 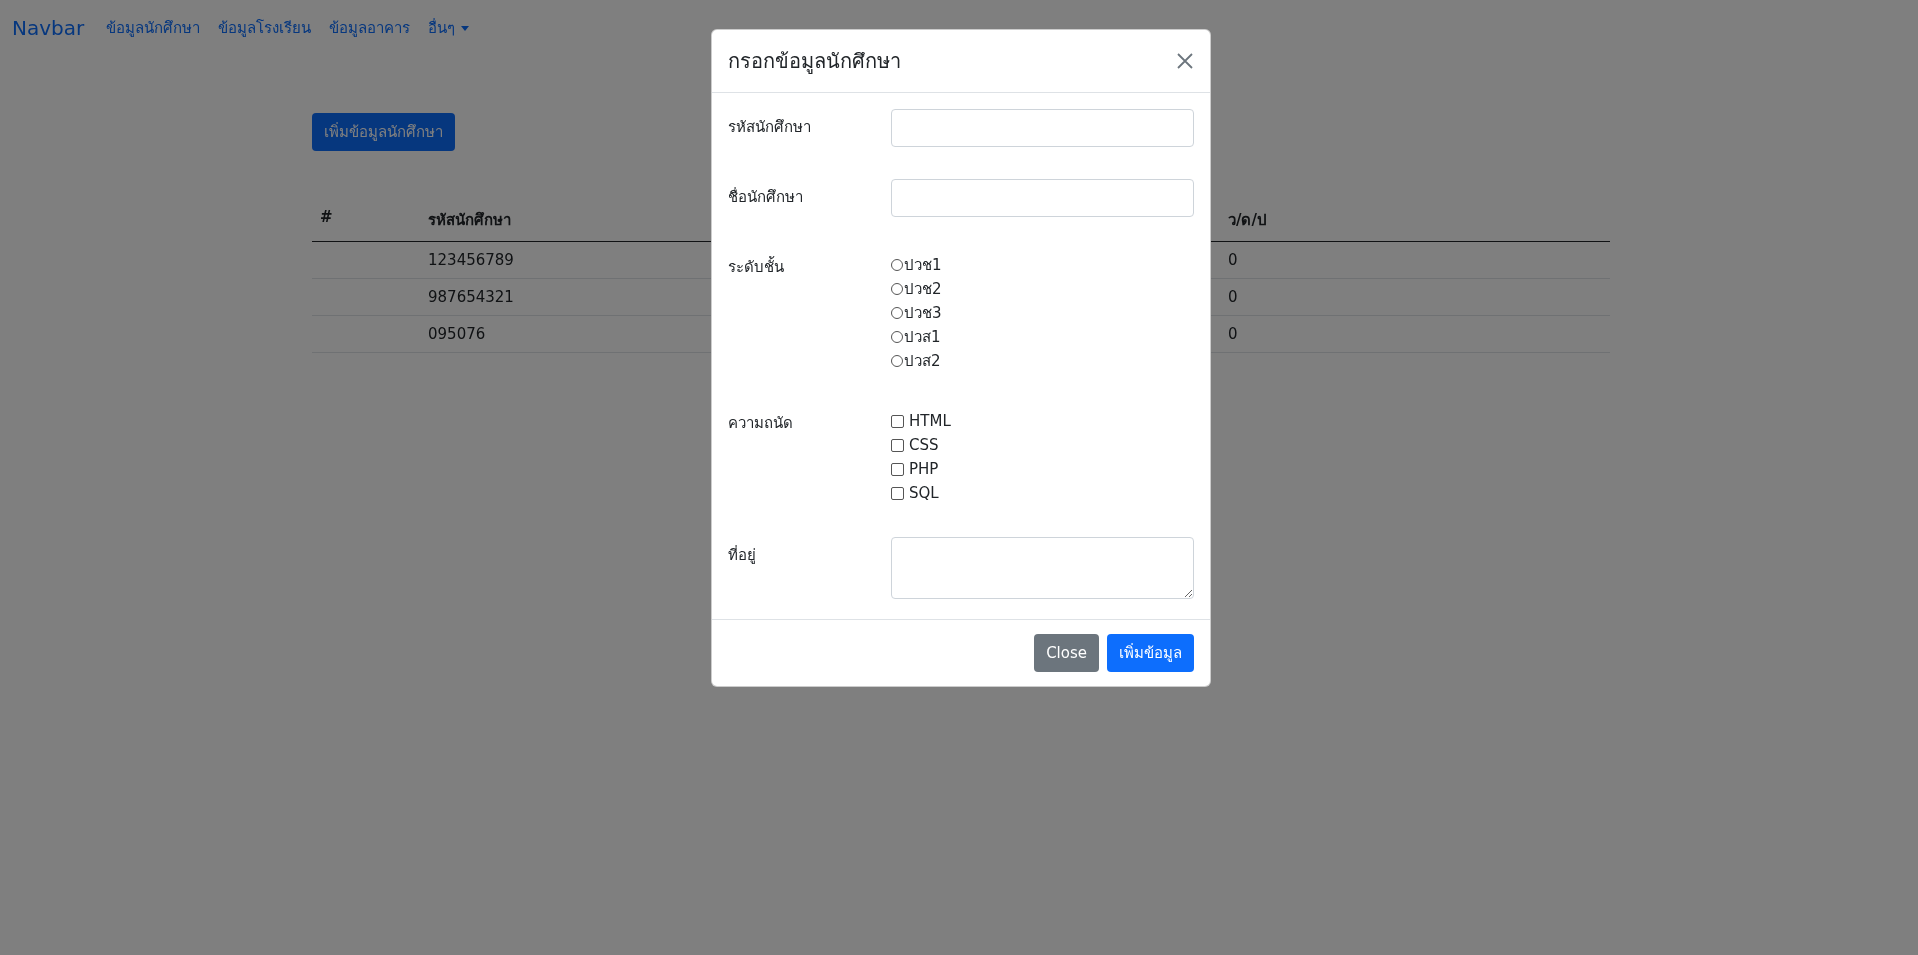 What do you see at coordinates (471, 260) in the screenshot?
I see `table-cell: 123456789` at bounding box center [471, 260].